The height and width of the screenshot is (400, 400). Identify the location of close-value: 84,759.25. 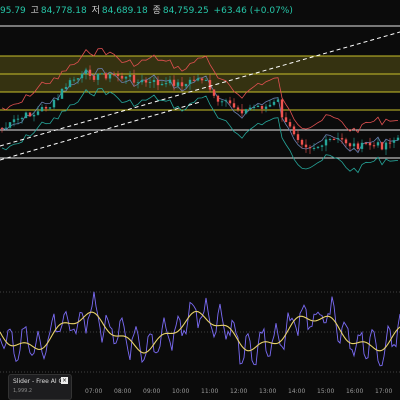
(185, 11).